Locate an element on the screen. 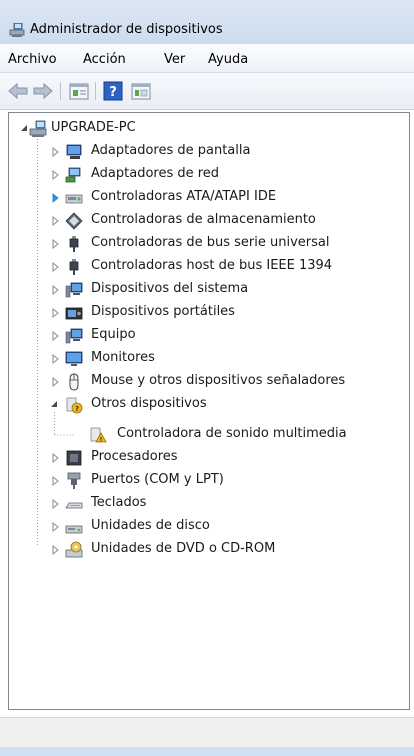  tree-category: Adaptadores de pantalla is located at coordinates (209, 152).